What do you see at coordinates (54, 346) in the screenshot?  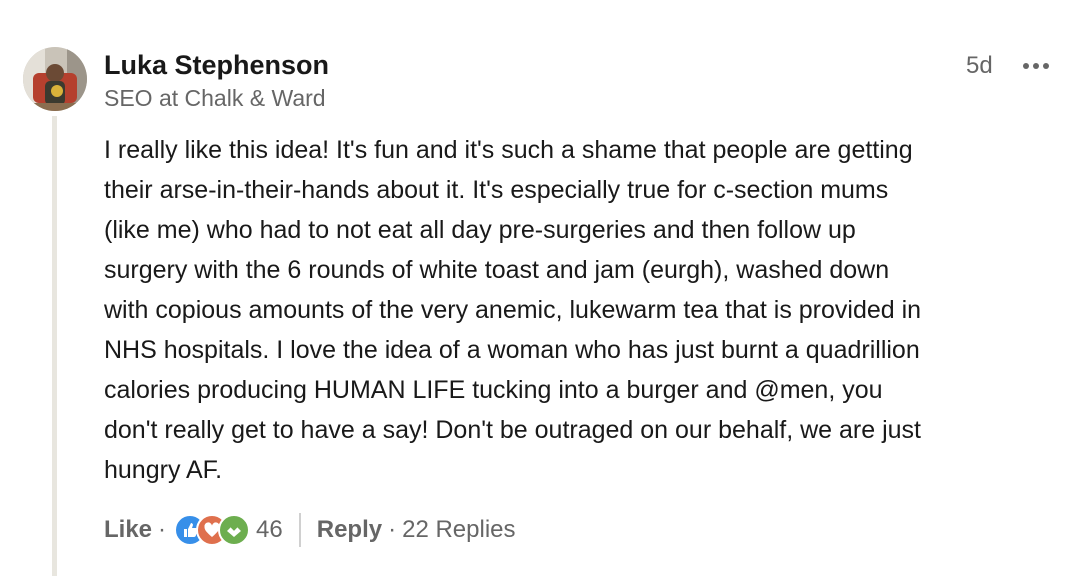 I see `thread-line` at bounding box center [54, 346].